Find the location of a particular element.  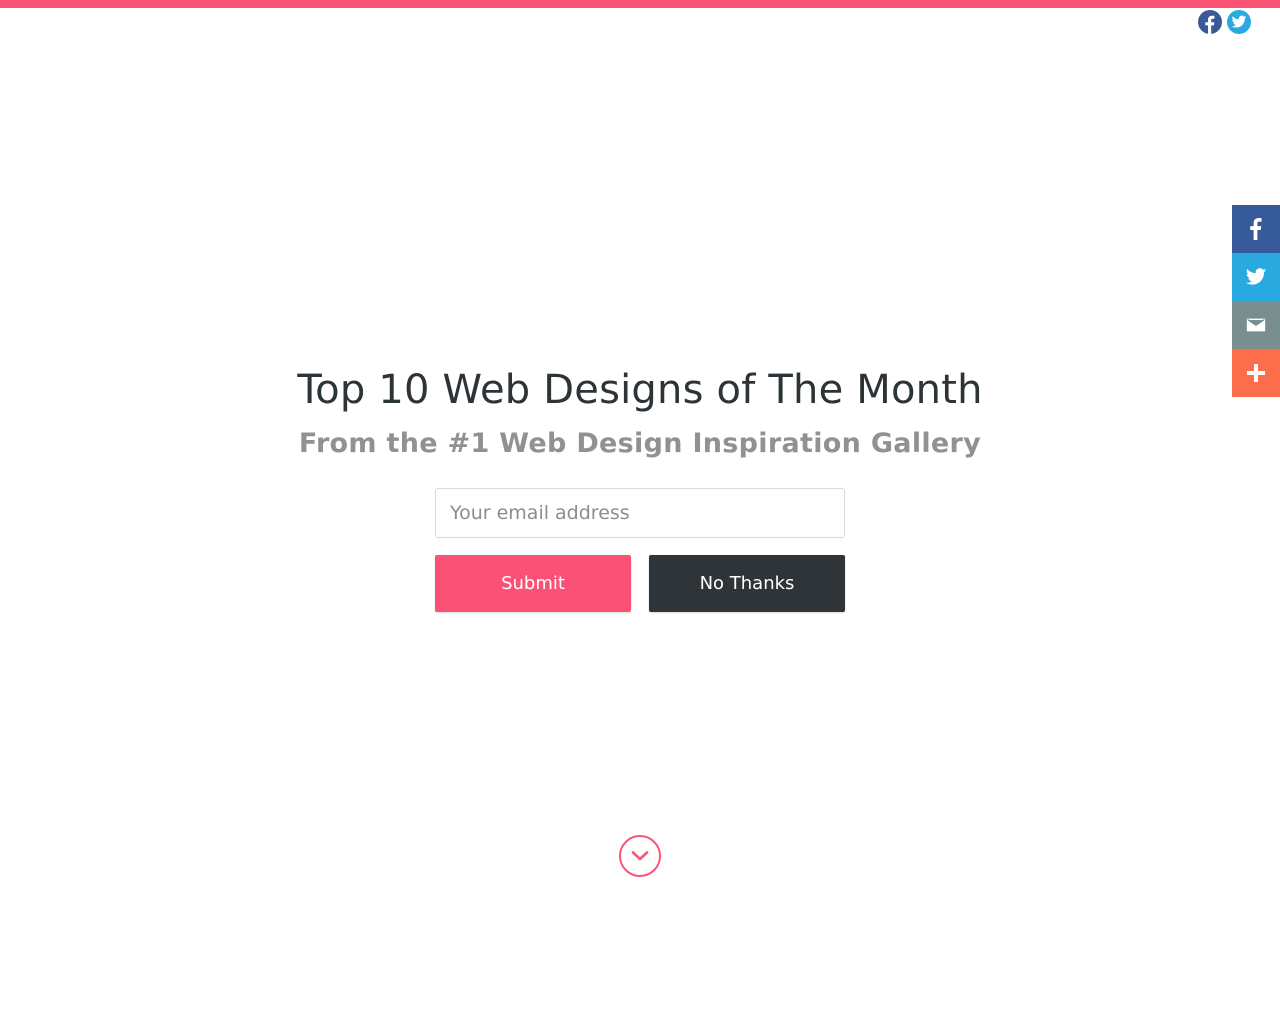

header-facebook-button is located at coordinates (1210, 22).